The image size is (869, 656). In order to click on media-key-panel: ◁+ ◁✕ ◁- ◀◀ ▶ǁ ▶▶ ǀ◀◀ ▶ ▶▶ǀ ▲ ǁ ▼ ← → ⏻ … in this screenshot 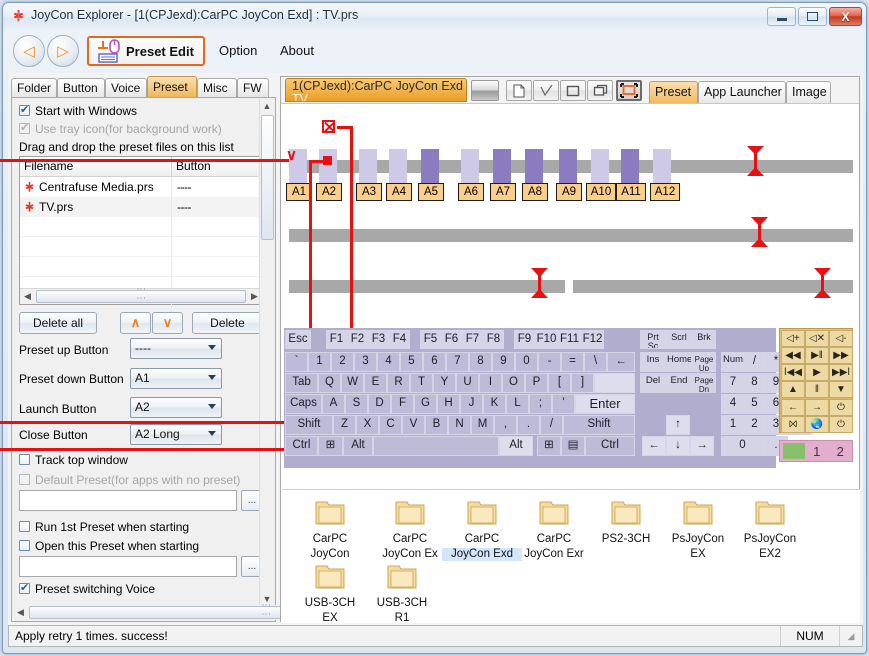, I will do `click(816, 380)`.